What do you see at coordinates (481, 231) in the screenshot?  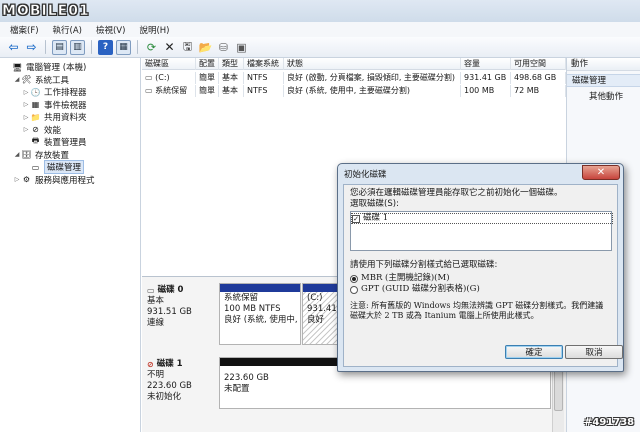 I see `disk-select-list: ✓ 磁碟 1` at bounding box center [481, 231].